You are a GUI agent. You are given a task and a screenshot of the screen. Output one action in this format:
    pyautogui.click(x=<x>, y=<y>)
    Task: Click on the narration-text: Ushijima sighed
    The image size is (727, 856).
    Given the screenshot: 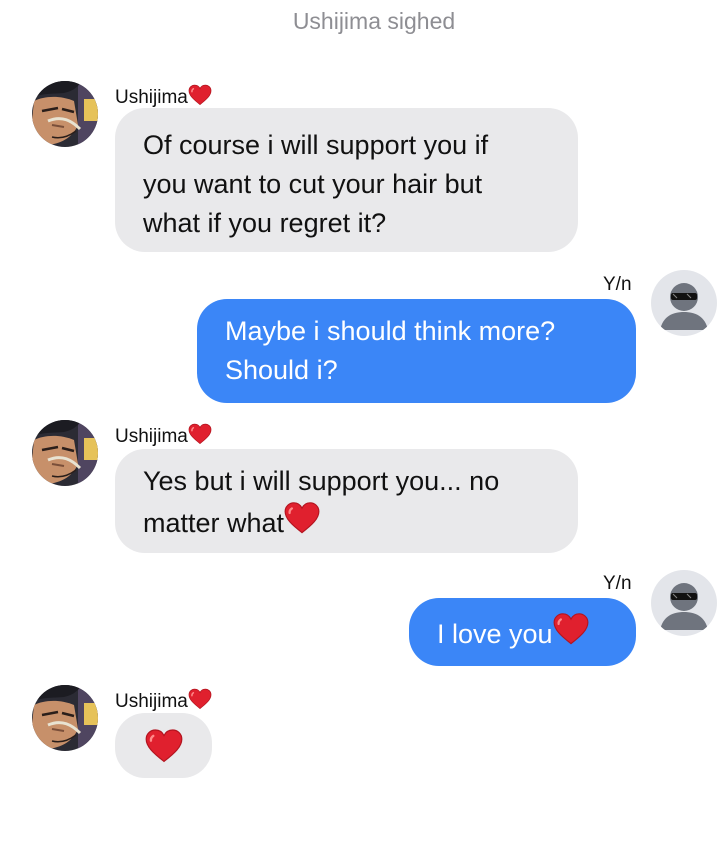 What is the action you would take?
    pyautogui.click(x=374, y=21)
    